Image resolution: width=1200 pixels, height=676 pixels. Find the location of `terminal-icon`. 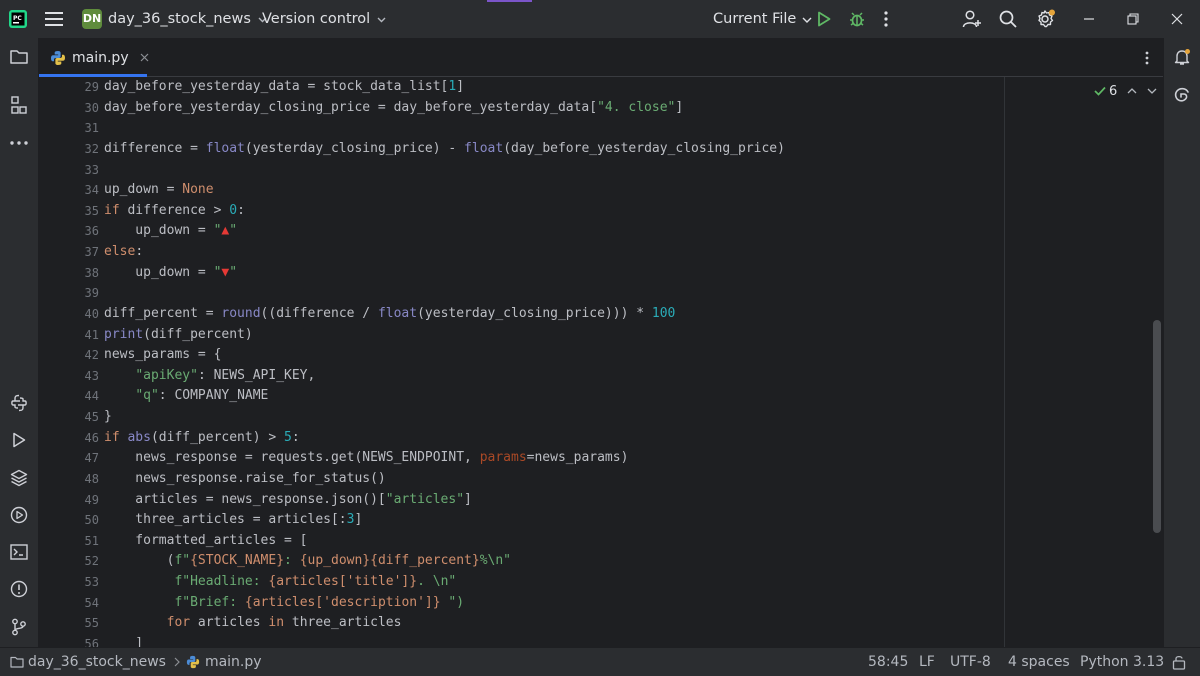

terminal-icon is located at coordinates (19, 552).